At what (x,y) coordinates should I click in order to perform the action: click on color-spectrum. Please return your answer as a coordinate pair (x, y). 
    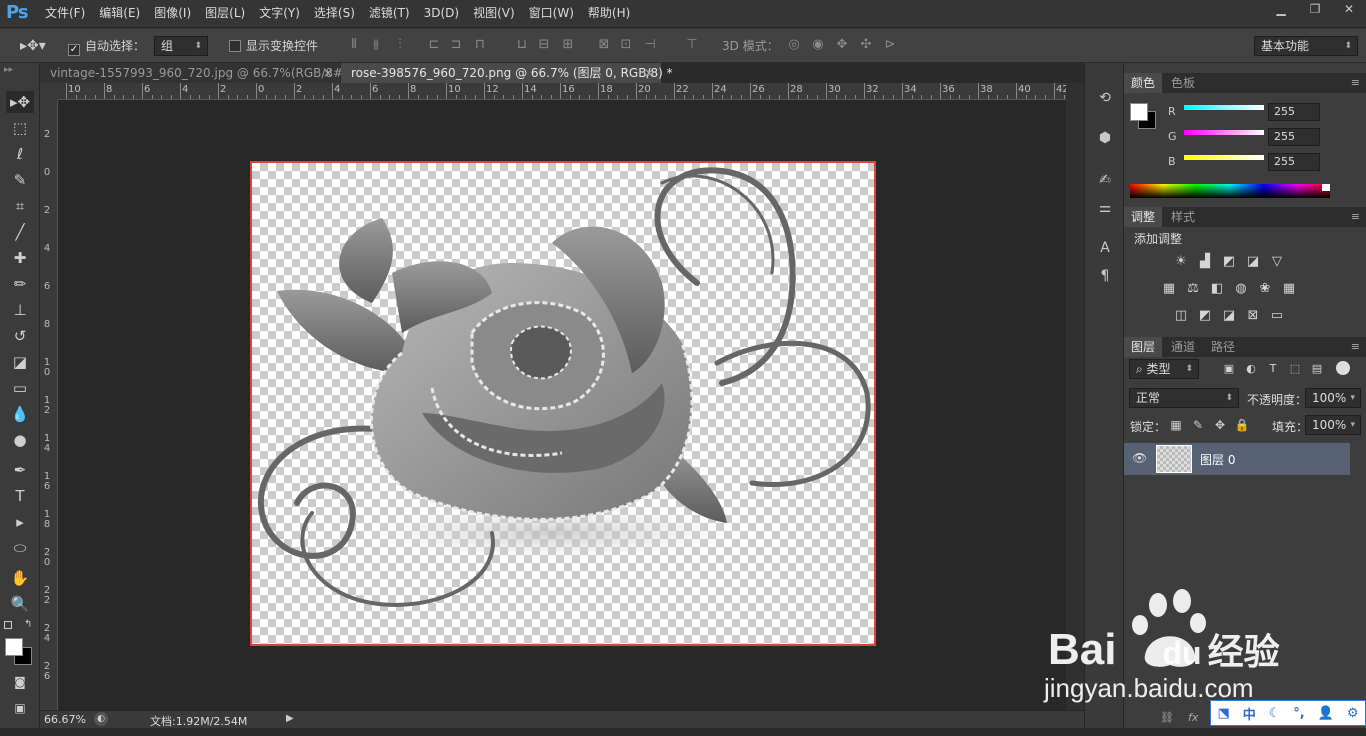
    Looking at the image, I should click on (1230, 191).